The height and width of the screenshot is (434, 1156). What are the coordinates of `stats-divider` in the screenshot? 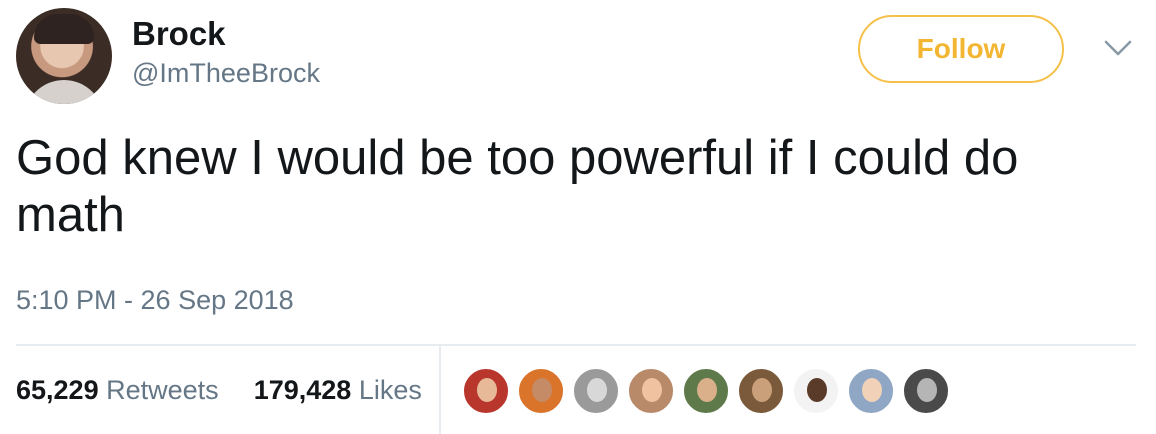 It's located at (576, 345).